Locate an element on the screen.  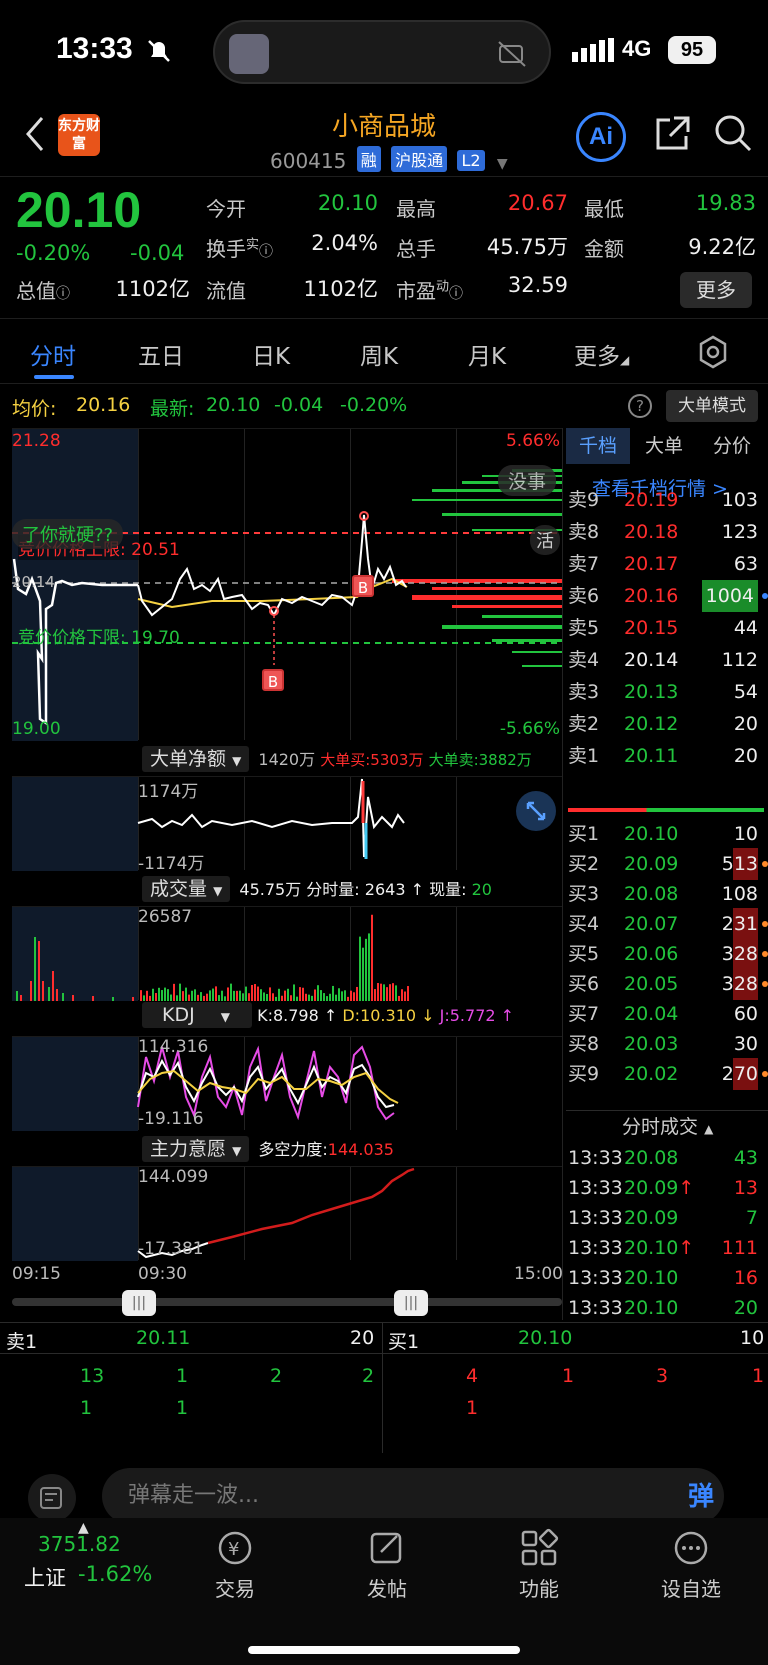
big-order-buy: 大单买:5303万 is located at coordinates (372, 760).